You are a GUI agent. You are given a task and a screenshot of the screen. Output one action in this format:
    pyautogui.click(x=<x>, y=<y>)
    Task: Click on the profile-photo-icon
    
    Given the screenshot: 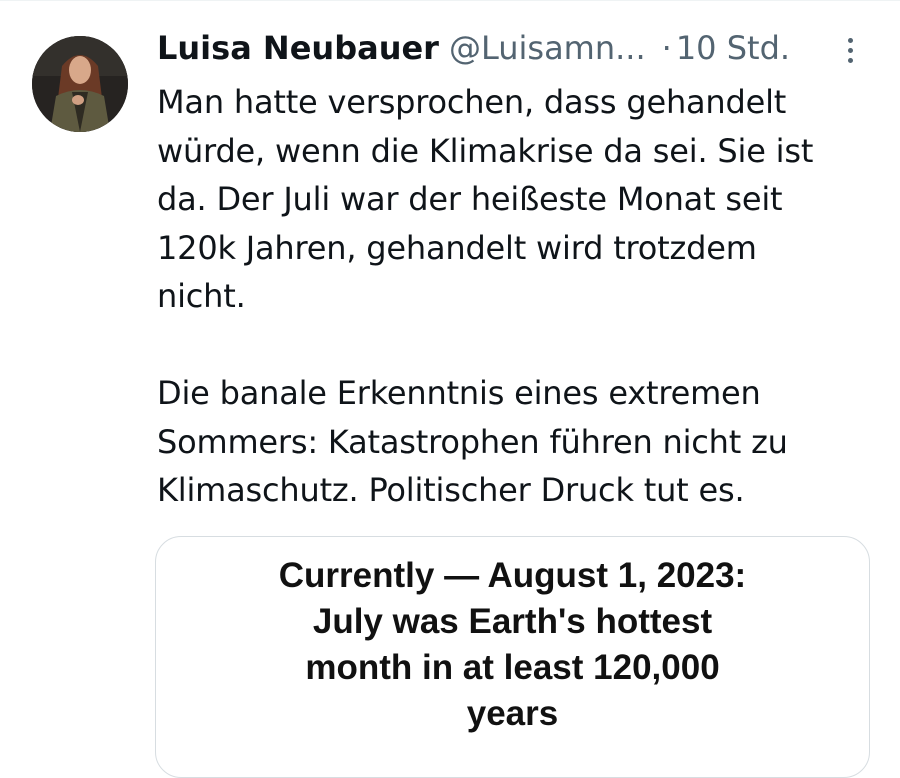 What is the action you would take?
    pyautogui.click(x=80, y=84)
    